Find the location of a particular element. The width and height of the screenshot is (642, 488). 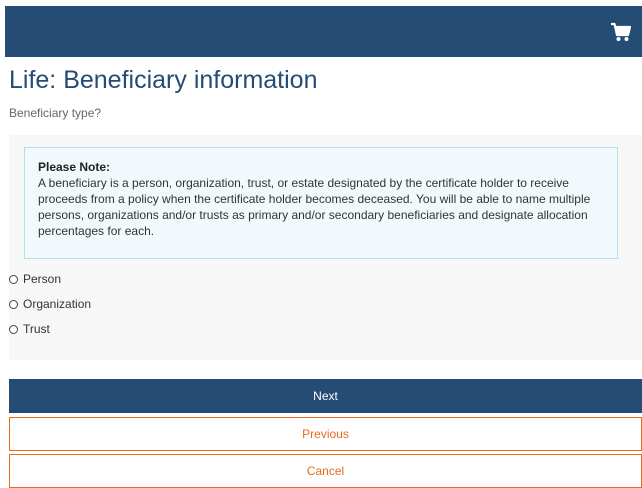

shopping-cart-icon is located at coordinates (621, 32).